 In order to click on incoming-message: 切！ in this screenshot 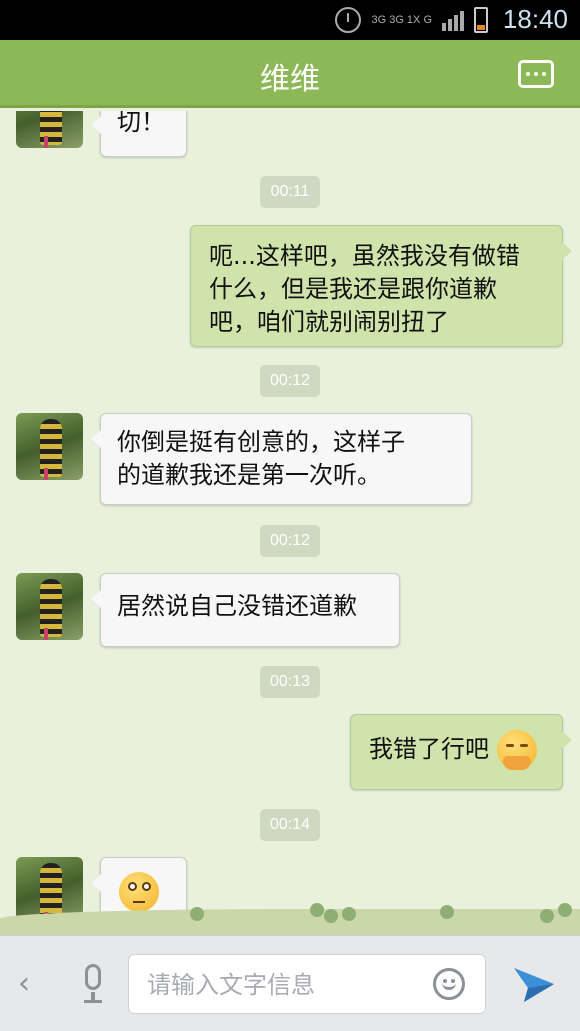, I will do `click(139, 134)`.